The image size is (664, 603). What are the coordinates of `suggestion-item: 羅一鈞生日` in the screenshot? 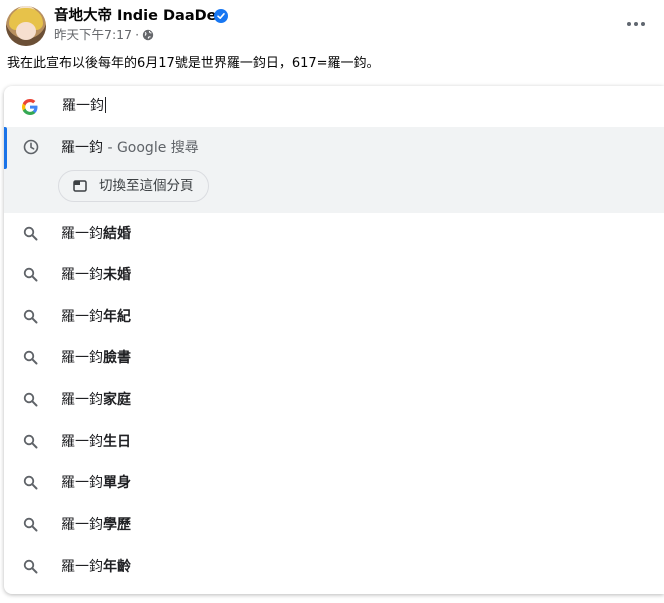 It's located at (334, 441).